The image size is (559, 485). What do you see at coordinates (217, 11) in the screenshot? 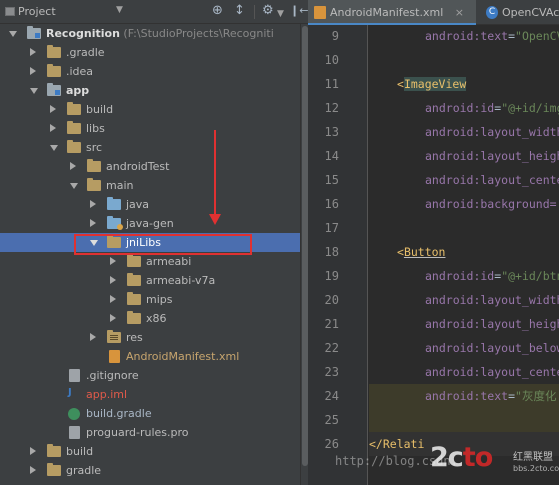
I see `sync-icon: ⊕` at bounding box center [217, 11].